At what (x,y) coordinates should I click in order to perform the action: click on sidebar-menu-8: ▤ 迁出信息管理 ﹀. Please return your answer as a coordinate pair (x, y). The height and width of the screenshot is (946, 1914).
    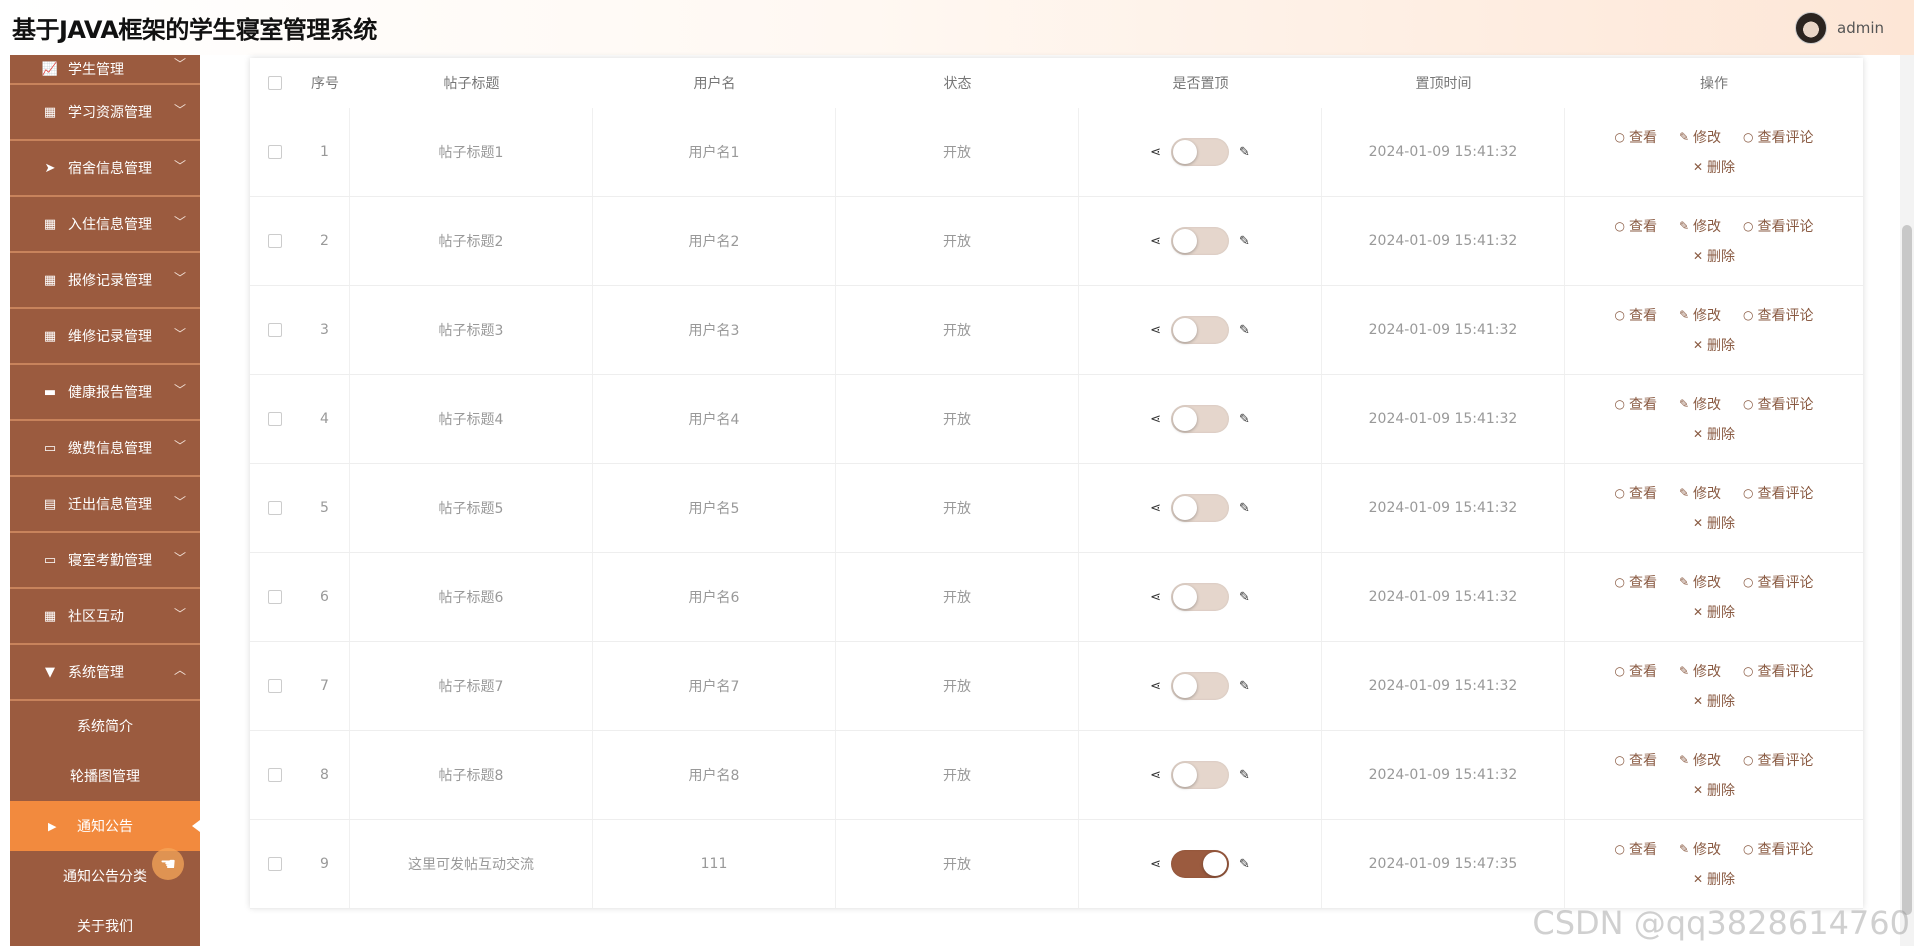
    Looking at the image, I should click on (105, 504).